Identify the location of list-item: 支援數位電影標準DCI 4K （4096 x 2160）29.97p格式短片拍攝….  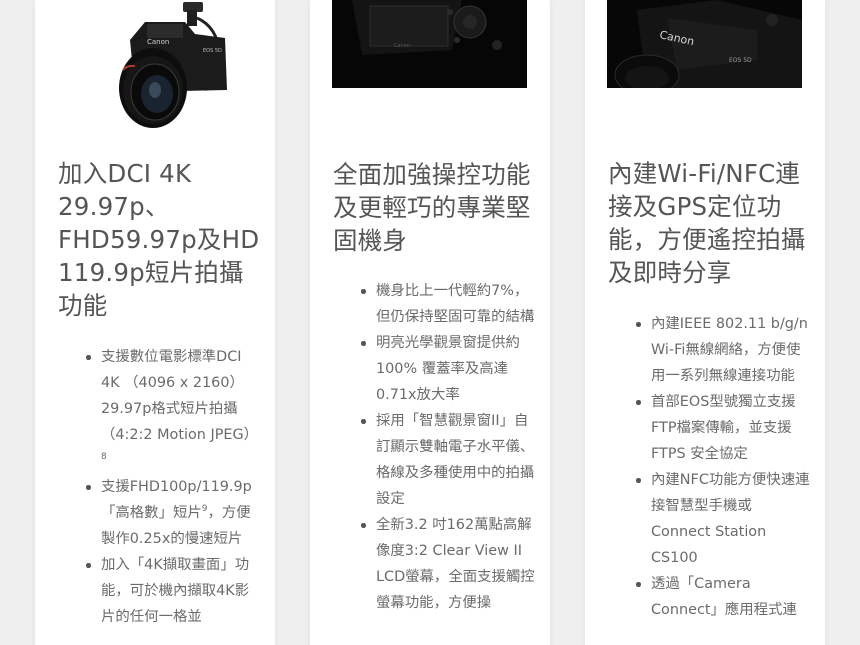
(174, 409).